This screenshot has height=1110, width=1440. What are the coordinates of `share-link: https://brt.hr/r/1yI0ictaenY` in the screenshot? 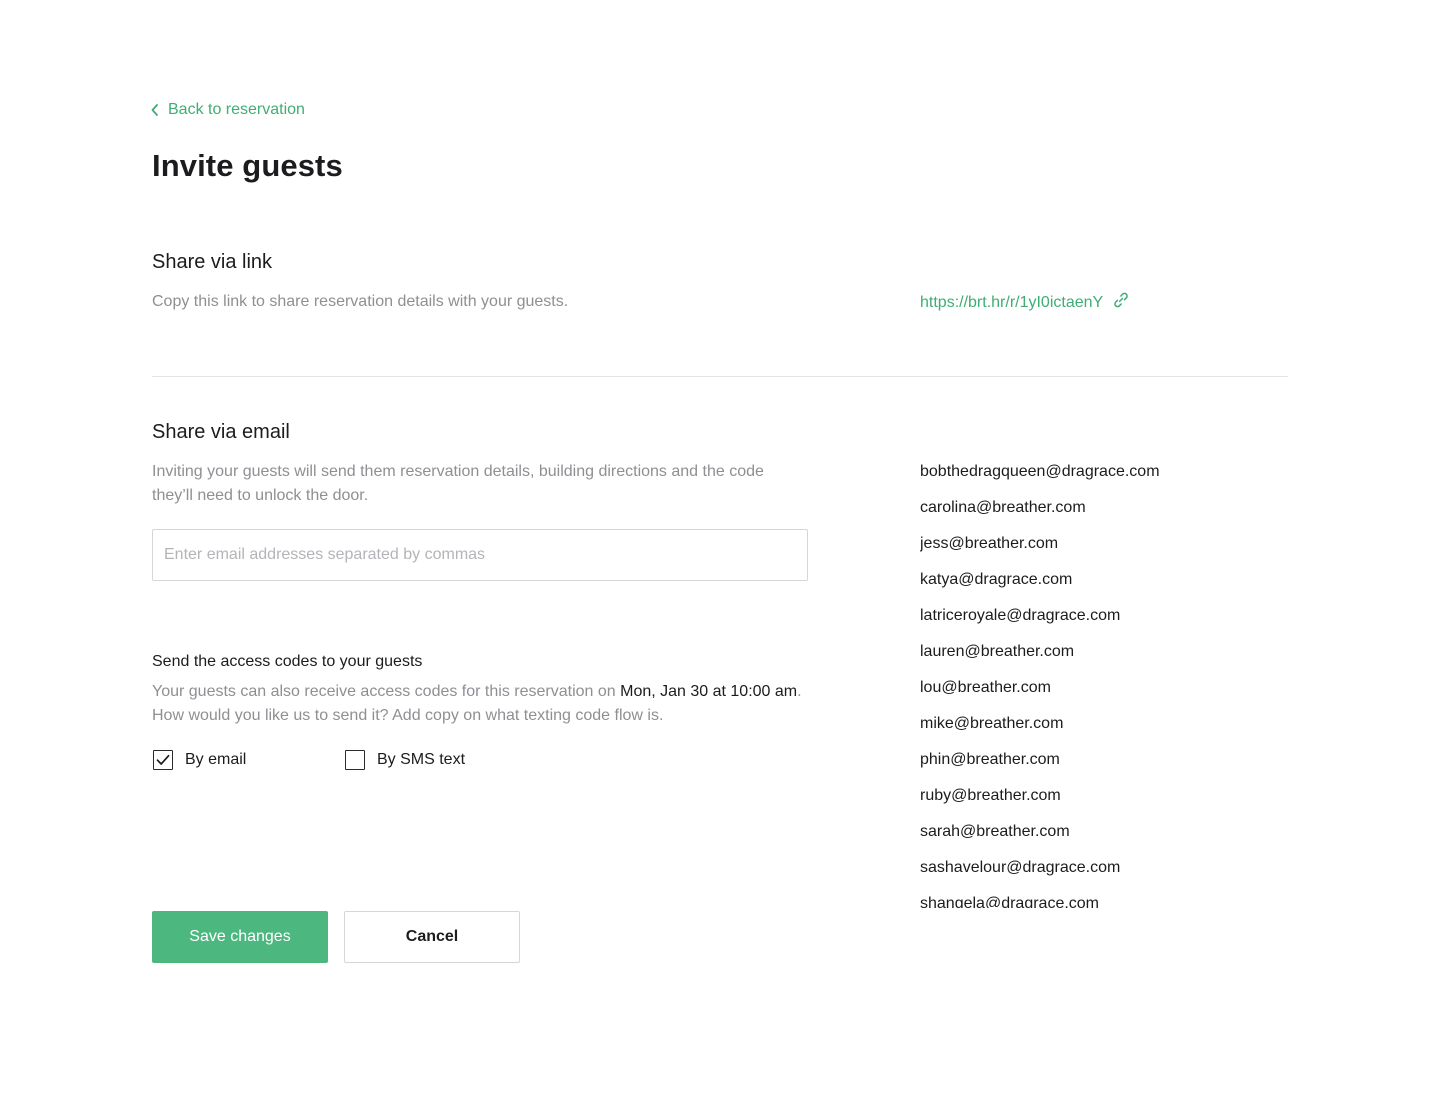 It's located at (1025, 302).